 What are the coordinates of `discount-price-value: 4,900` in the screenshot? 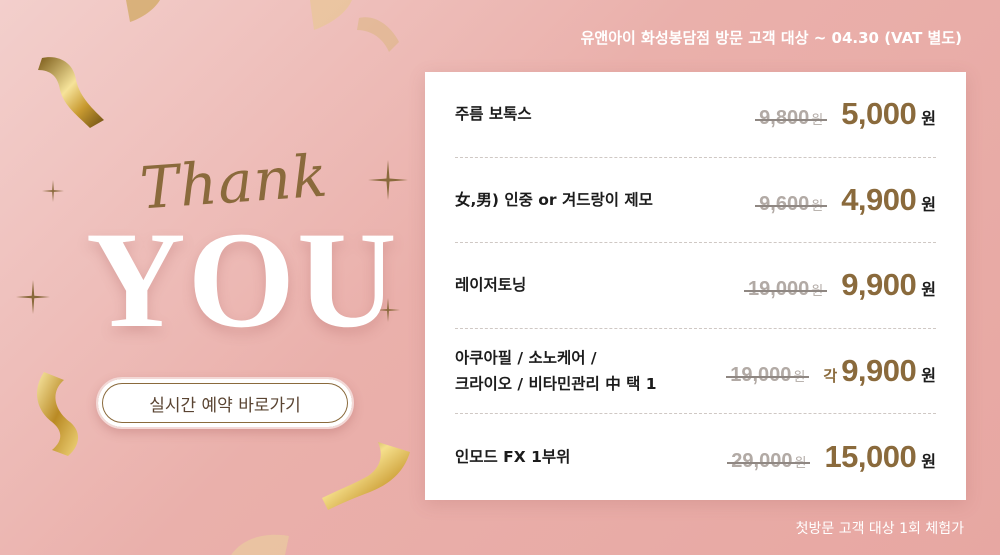 It's located at (879, 199).